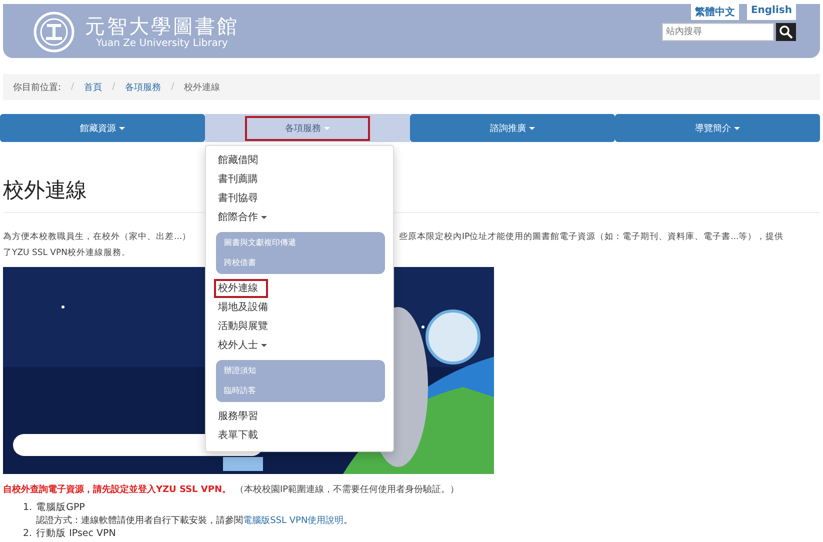 This screenshot has height=542, width=823. What do you see at coordinates (238, 179) in the screenshot?
I see `menu-item: 書刊薦購` at bounding box center [238, 179].